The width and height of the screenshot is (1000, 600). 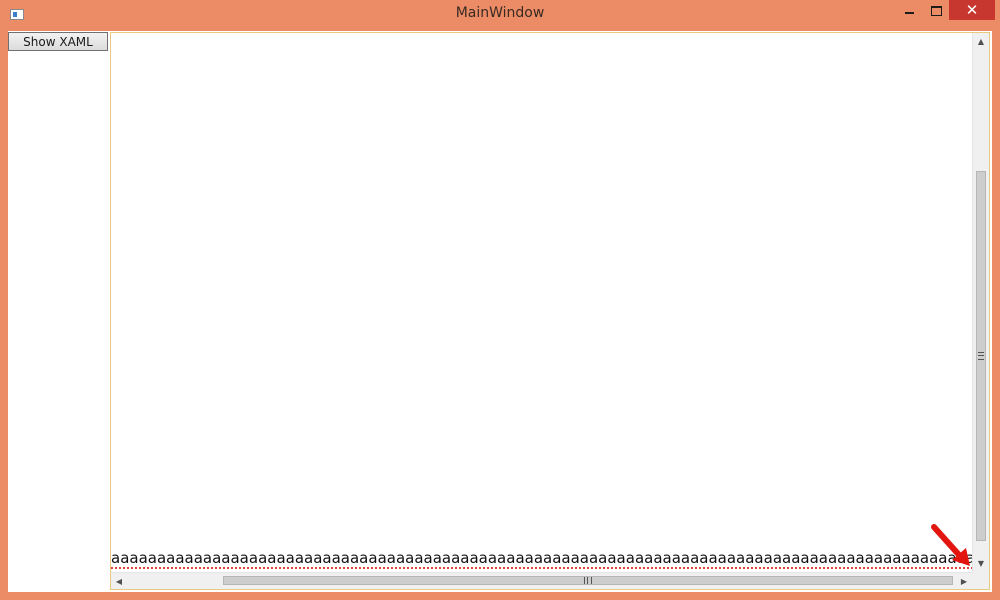 I want to click on horizontal-scroll-thumb, so click(x=588, y=580).